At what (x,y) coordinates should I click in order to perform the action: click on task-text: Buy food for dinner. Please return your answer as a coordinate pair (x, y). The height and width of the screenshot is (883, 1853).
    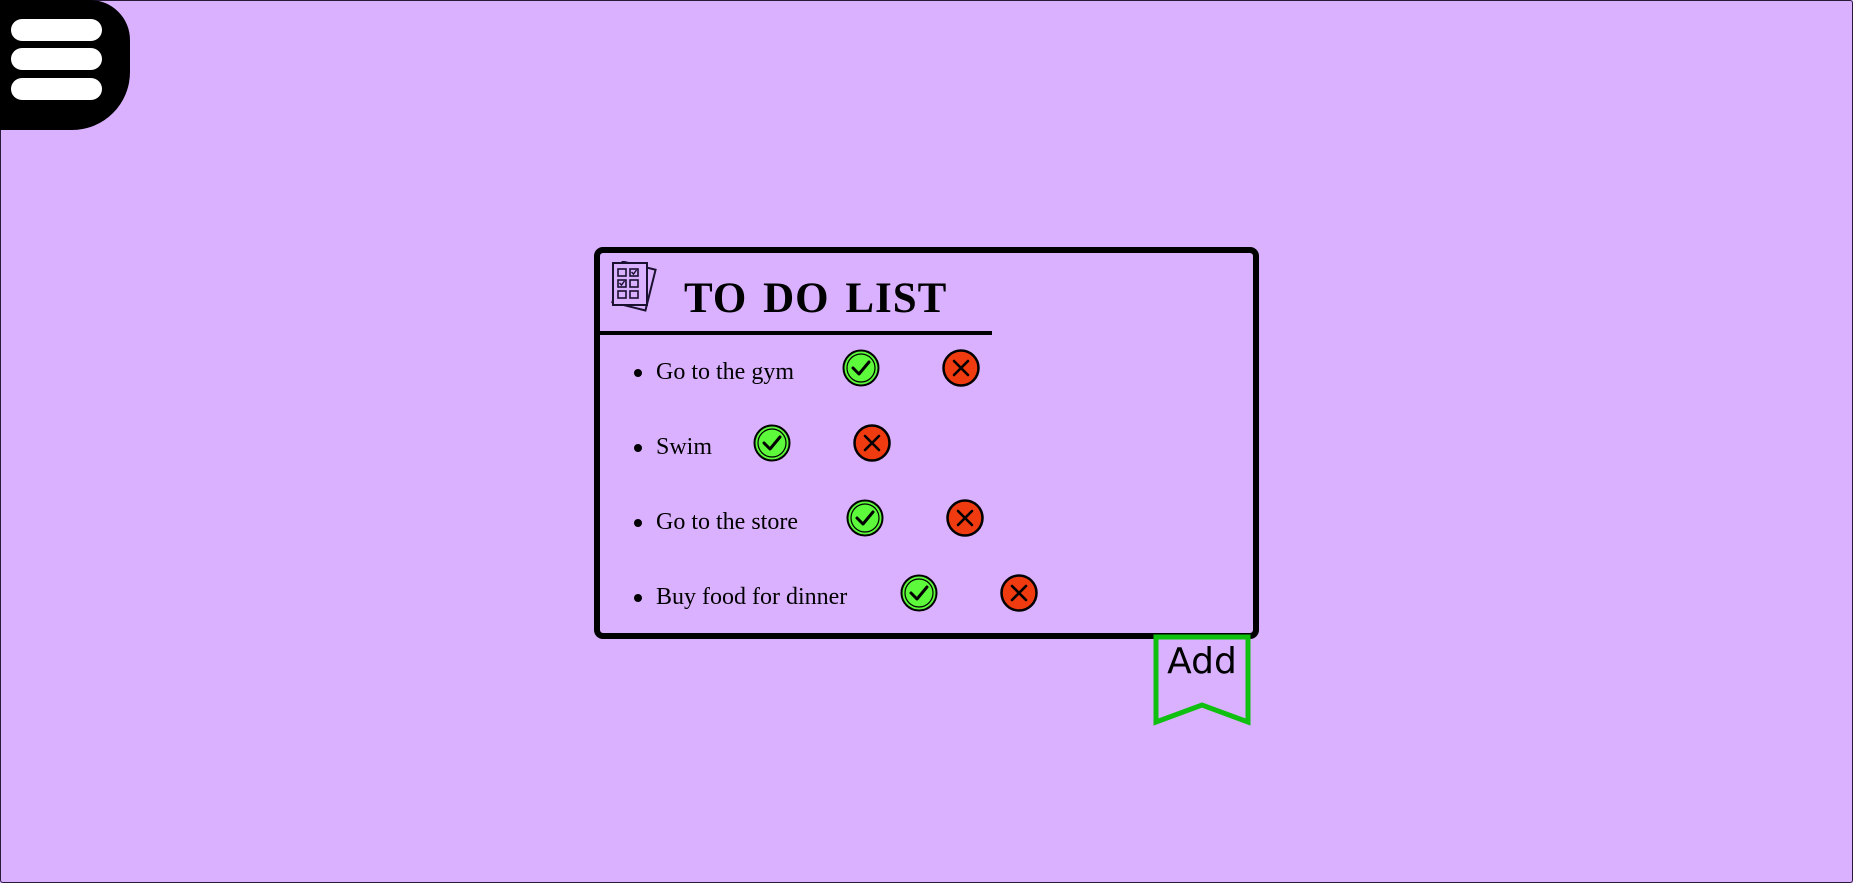
    Looking at the image, I should click on (751, 597).